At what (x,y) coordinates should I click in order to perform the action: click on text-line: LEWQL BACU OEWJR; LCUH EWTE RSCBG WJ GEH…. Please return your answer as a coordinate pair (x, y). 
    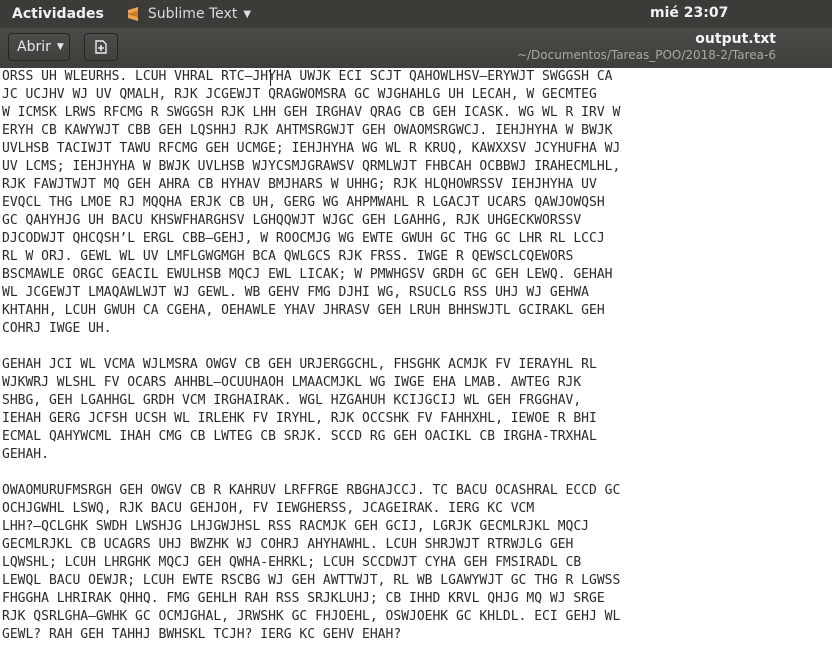
    Looking at the image, I should click on (416, 581).